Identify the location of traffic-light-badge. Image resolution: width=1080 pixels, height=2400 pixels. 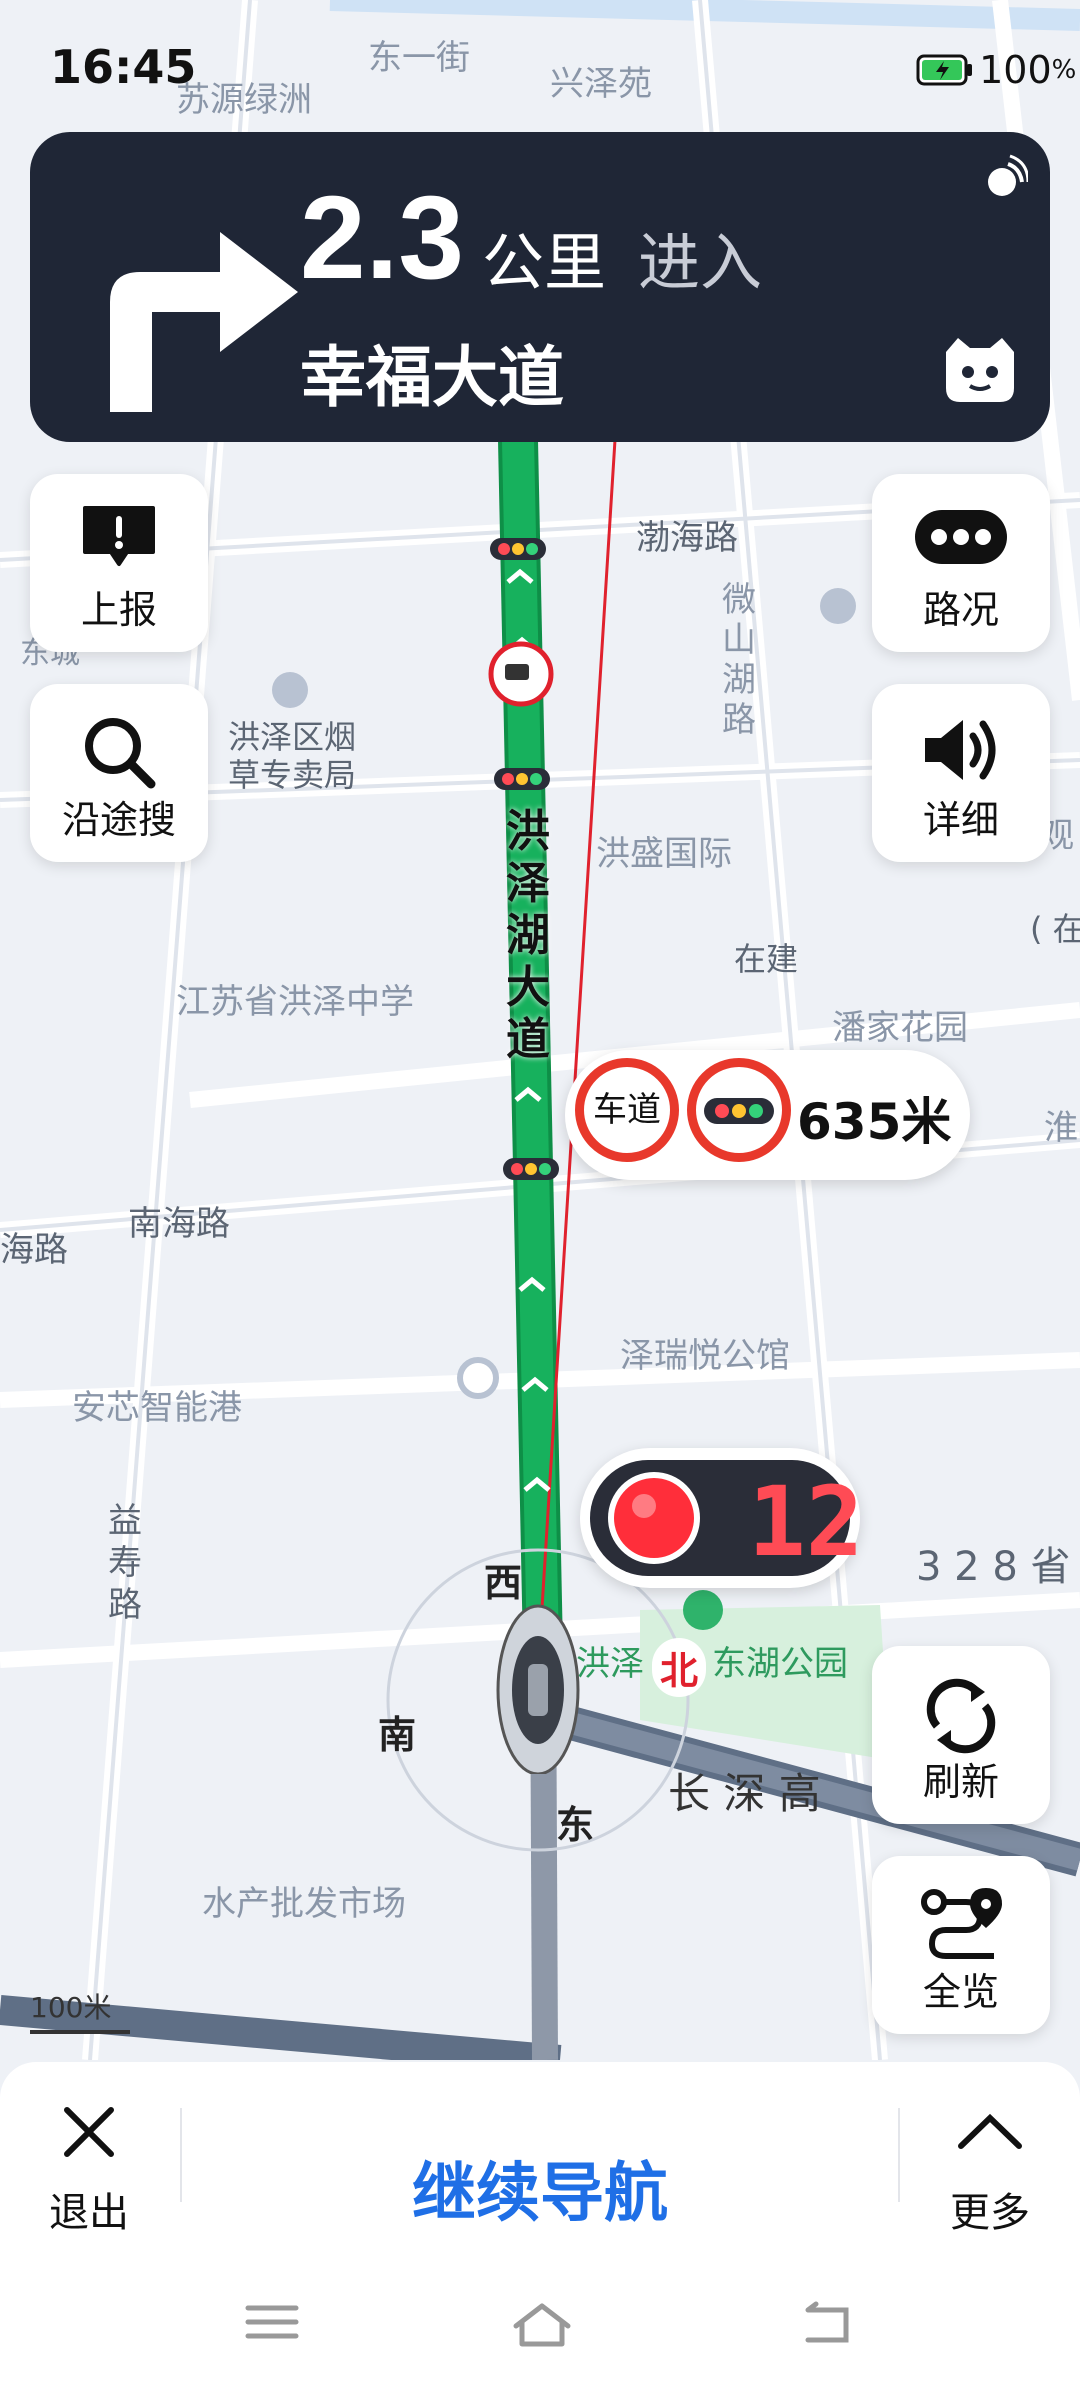
(739, 1110).